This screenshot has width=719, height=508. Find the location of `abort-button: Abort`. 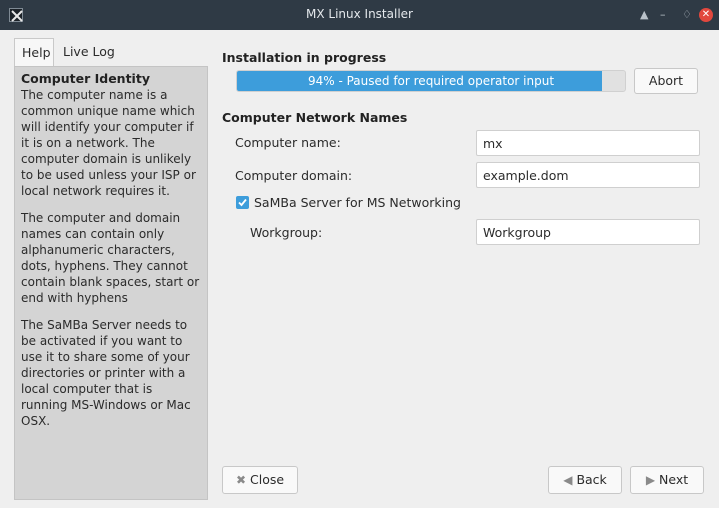

abort-button: Abort is located at coordinates (666, 81).